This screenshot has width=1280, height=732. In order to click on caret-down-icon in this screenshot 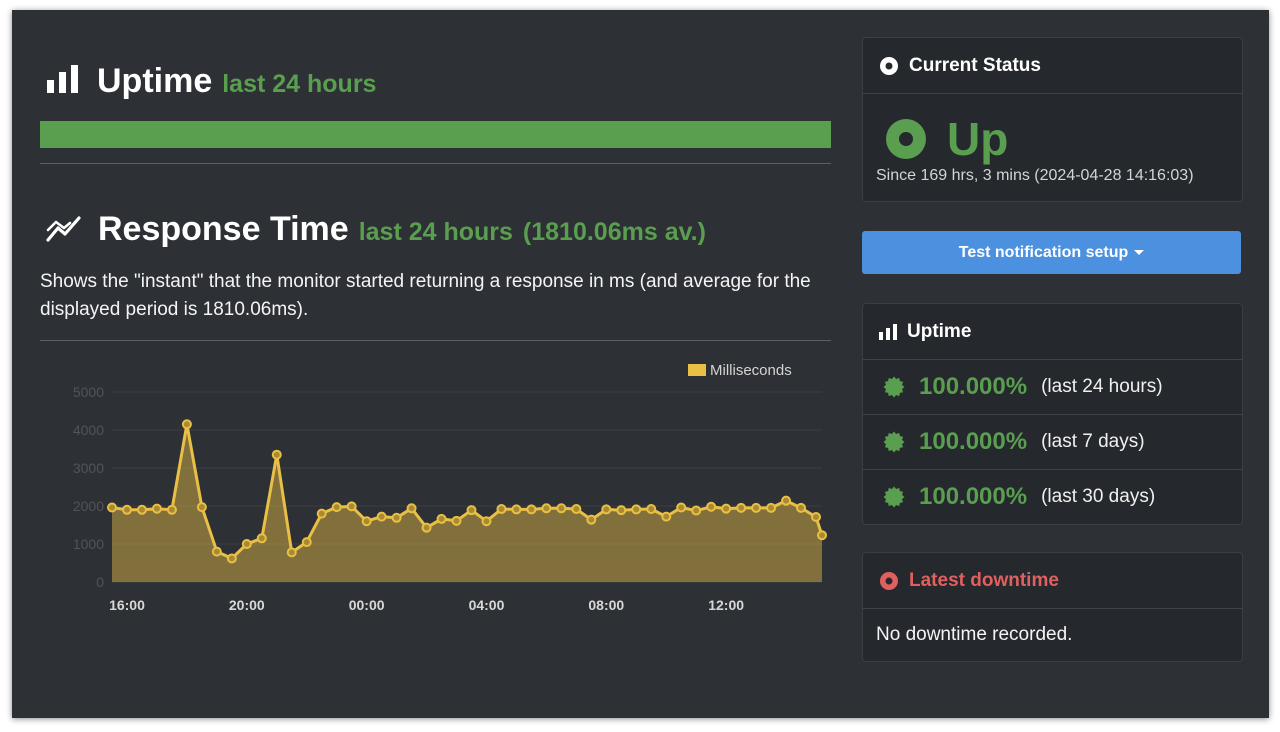, I will do `click(1139, 252)`.